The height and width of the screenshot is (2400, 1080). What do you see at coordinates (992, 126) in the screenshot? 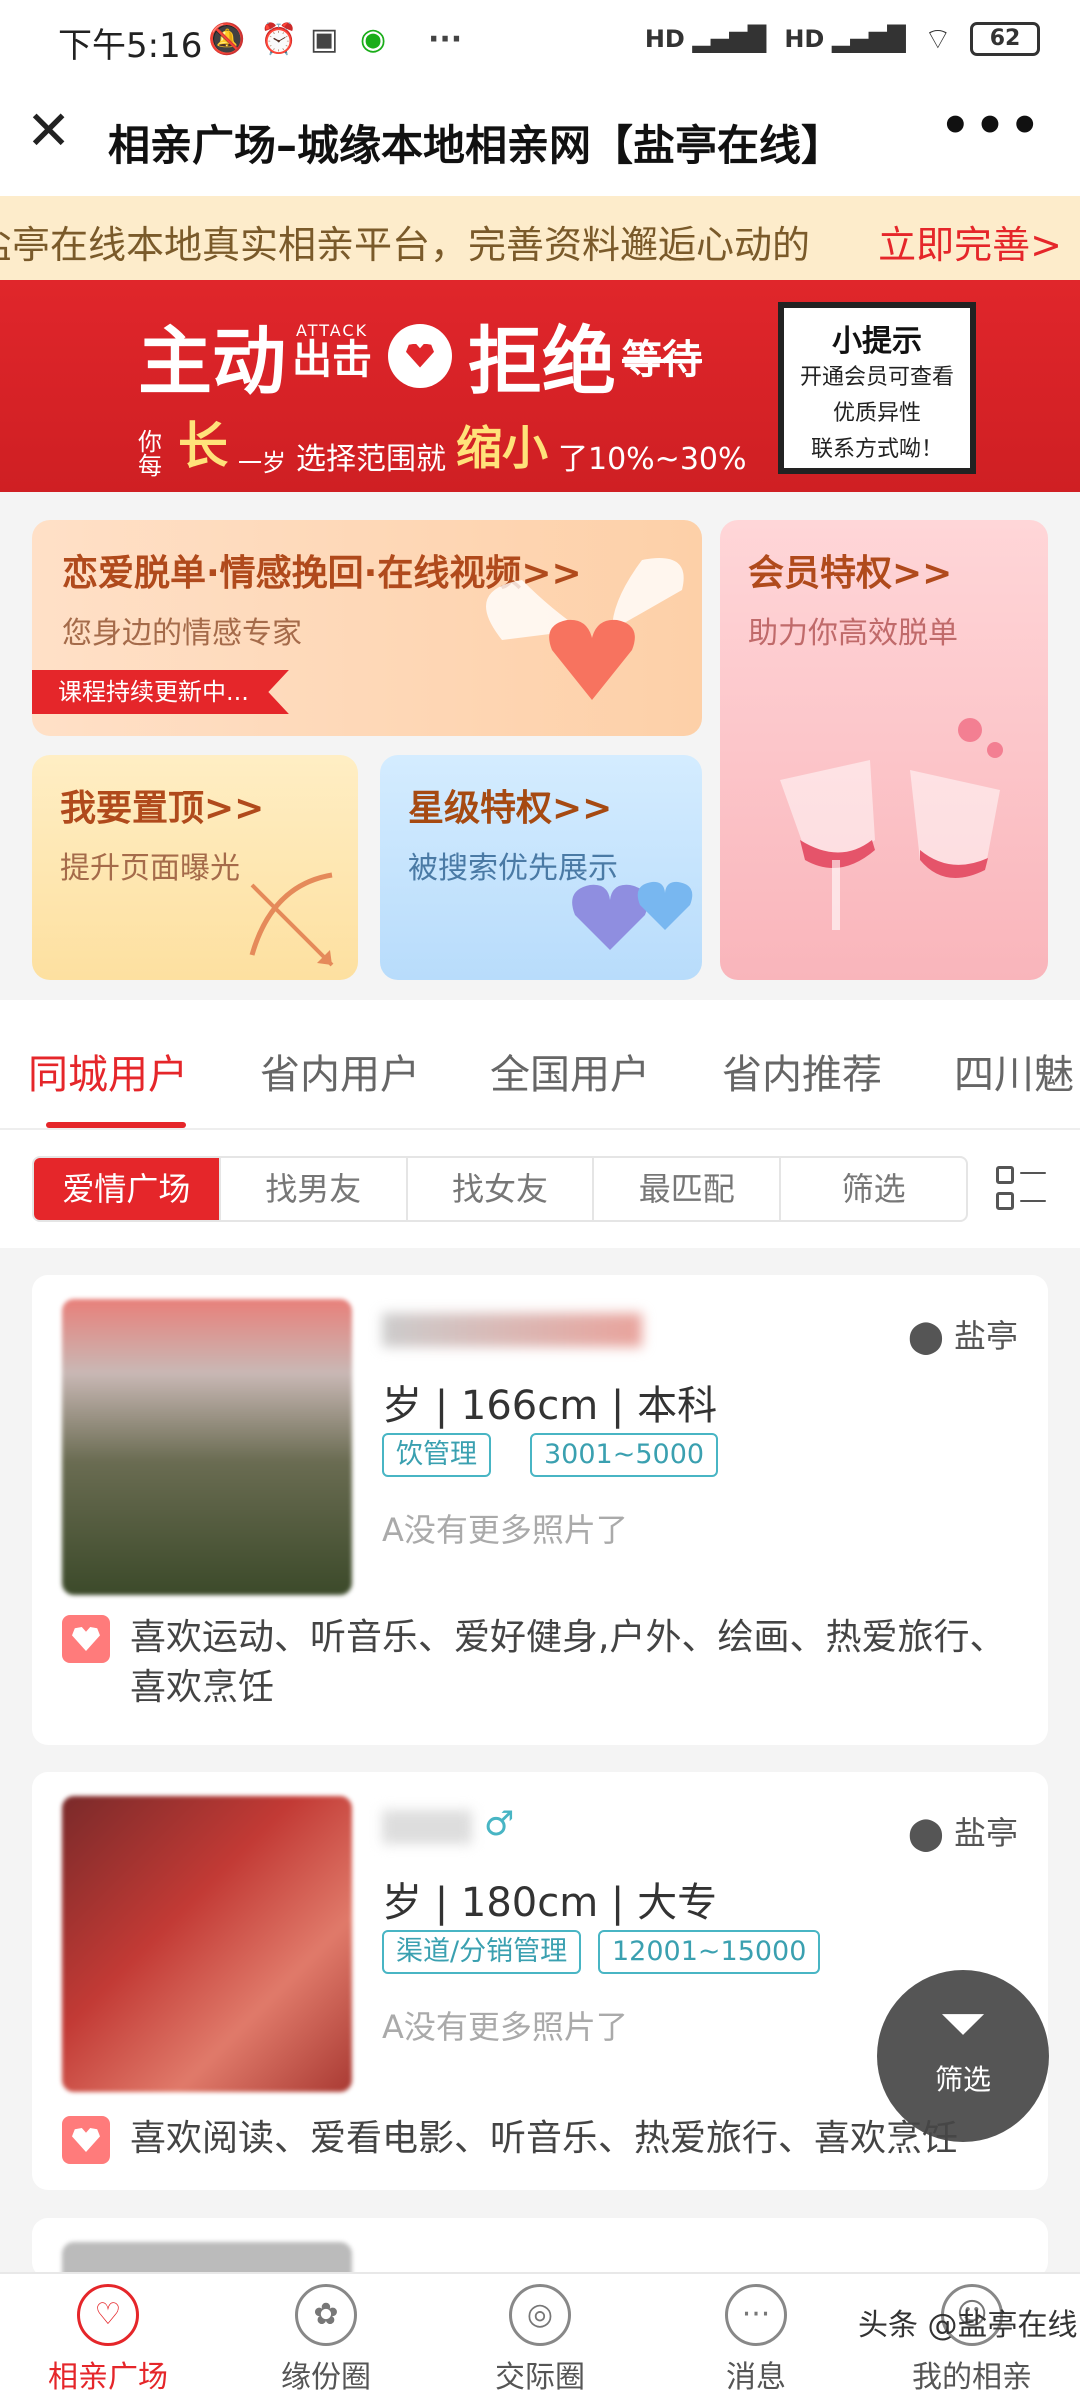
I see `more-menu-icon: •••` at bounding box center [992, 126].